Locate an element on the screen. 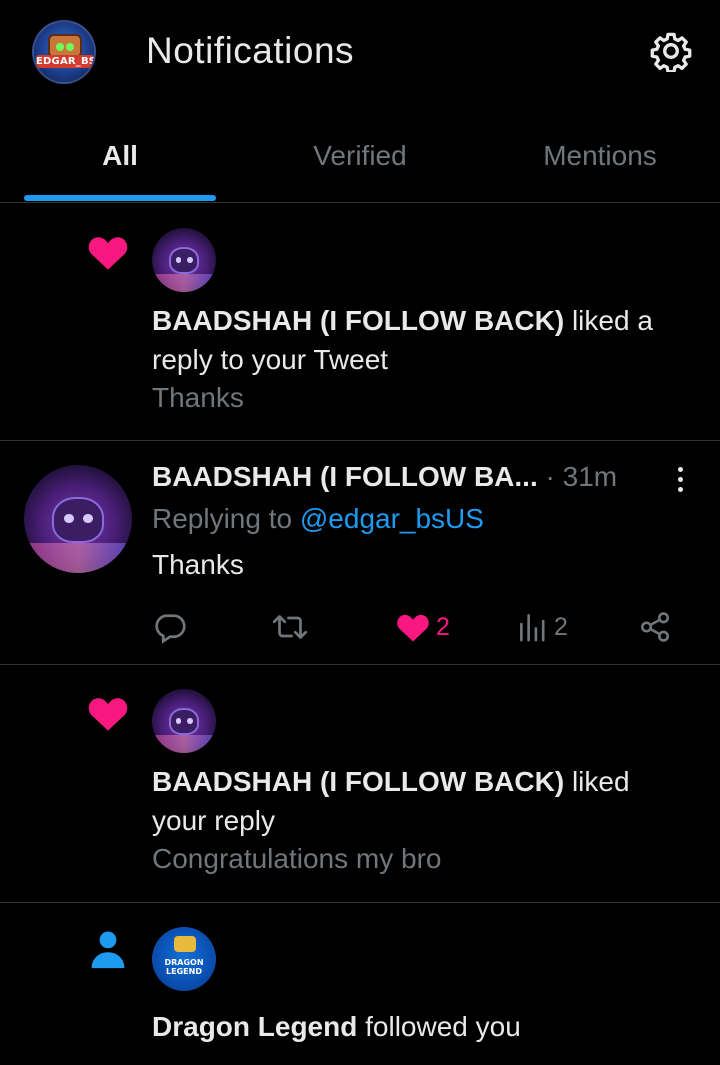 This screenshot has height=1065, width=720. top-app-bar: EDGAR_BS Notifications is located at coordinates (360, 52).